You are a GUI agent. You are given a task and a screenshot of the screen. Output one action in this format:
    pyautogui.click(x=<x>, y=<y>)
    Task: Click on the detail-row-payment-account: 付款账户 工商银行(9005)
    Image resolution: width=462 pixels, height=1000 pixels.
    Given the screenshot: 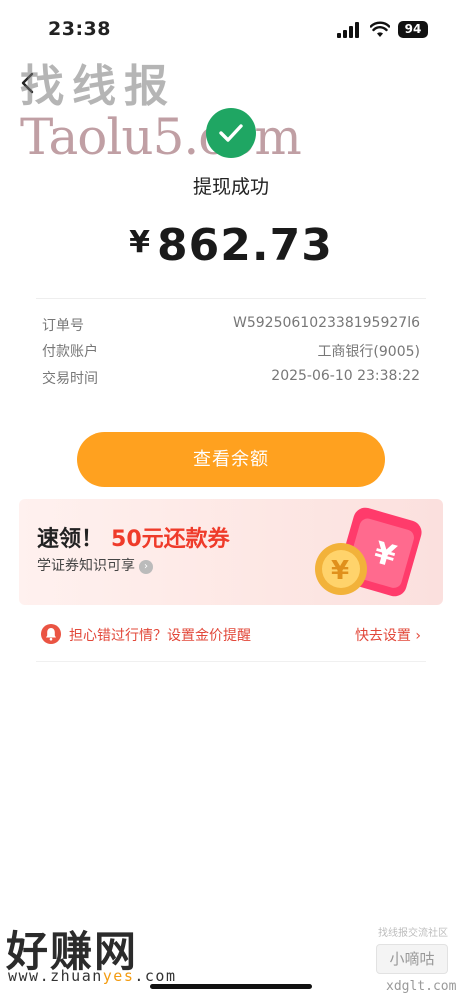 What is the action you would take?
    pyautogui.click(x=231, y=353)
    